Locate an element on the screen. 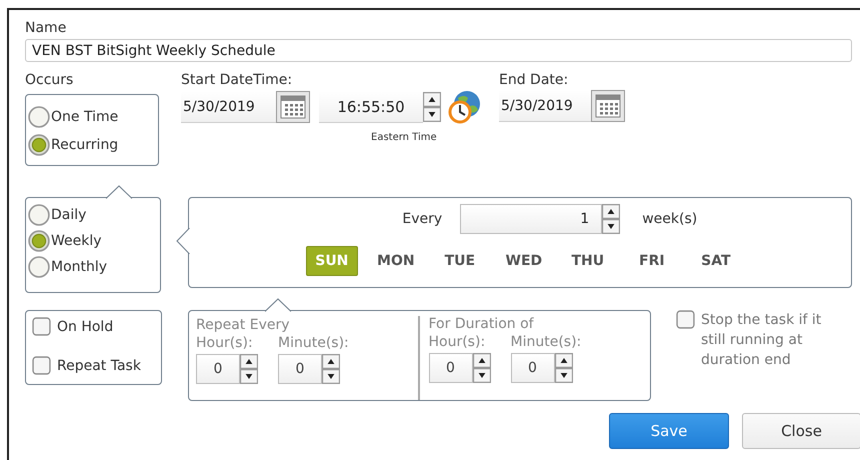 The height and width of the screenshot is (460, 860). day-toggle: THU is located at coordinates (588, 261).